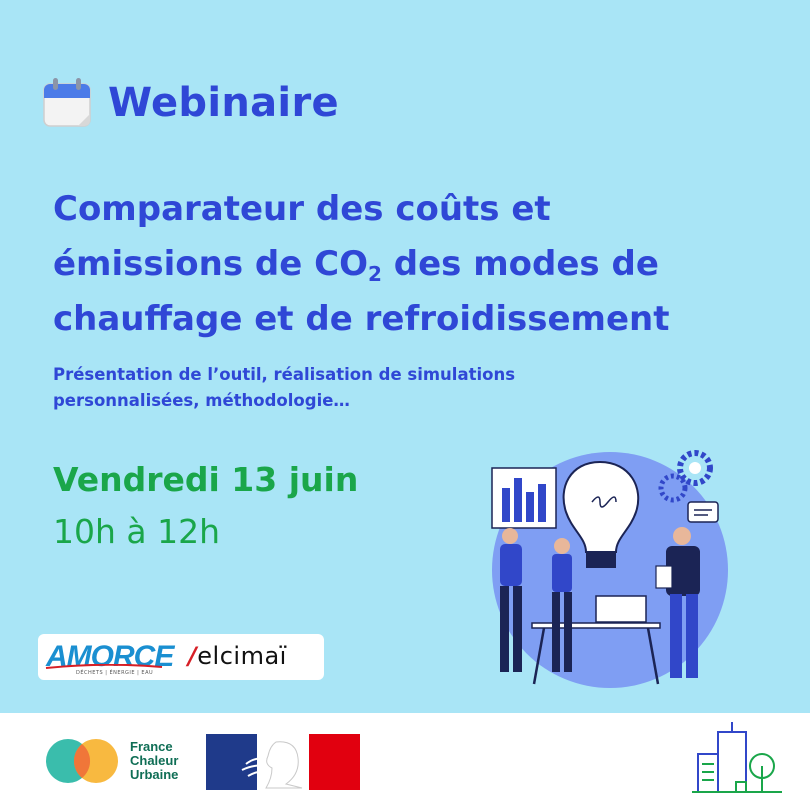 The image size is (810, 810). Describe the element at coordinates (361, 319) in the screenshot. I see `event-title-line-3: chauffage et de refroidissement` at that location.